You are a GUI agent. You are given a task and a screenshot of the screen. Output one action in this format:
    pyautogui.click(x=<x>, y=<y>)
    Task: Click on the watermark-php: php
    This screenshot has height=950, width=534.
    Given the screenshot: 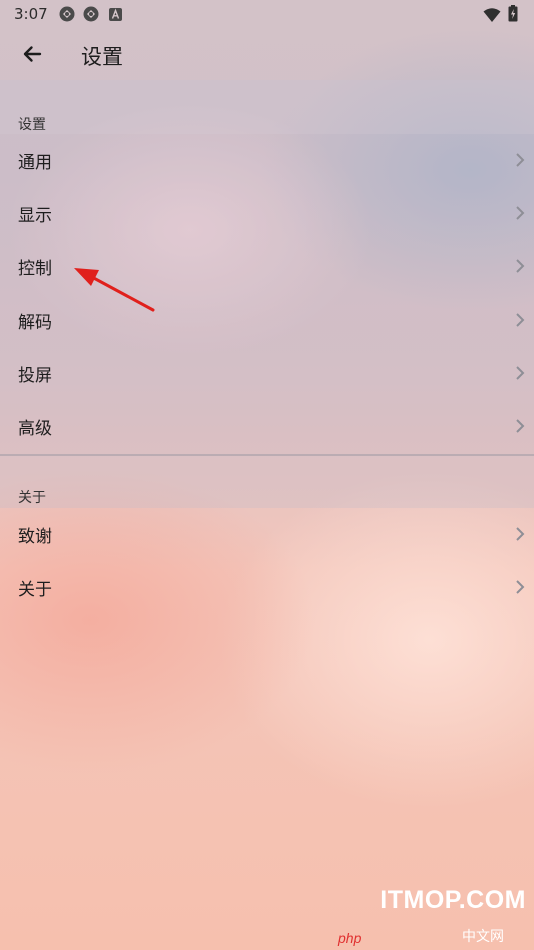 What is the action you would take?
    pyautogui.click(x=350, y=938)
    